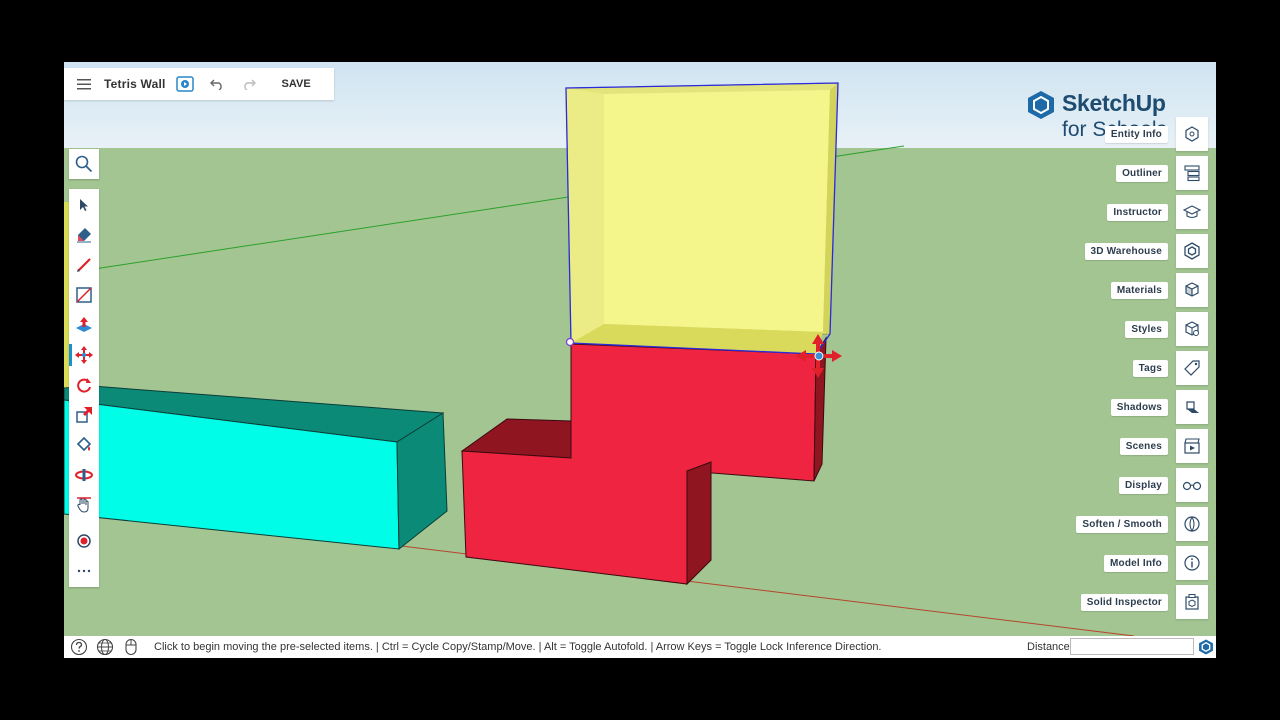 This screenshot has width=1280, height=720. I want to click on panel-label: 3D Warehouse, so click(1126, 251).